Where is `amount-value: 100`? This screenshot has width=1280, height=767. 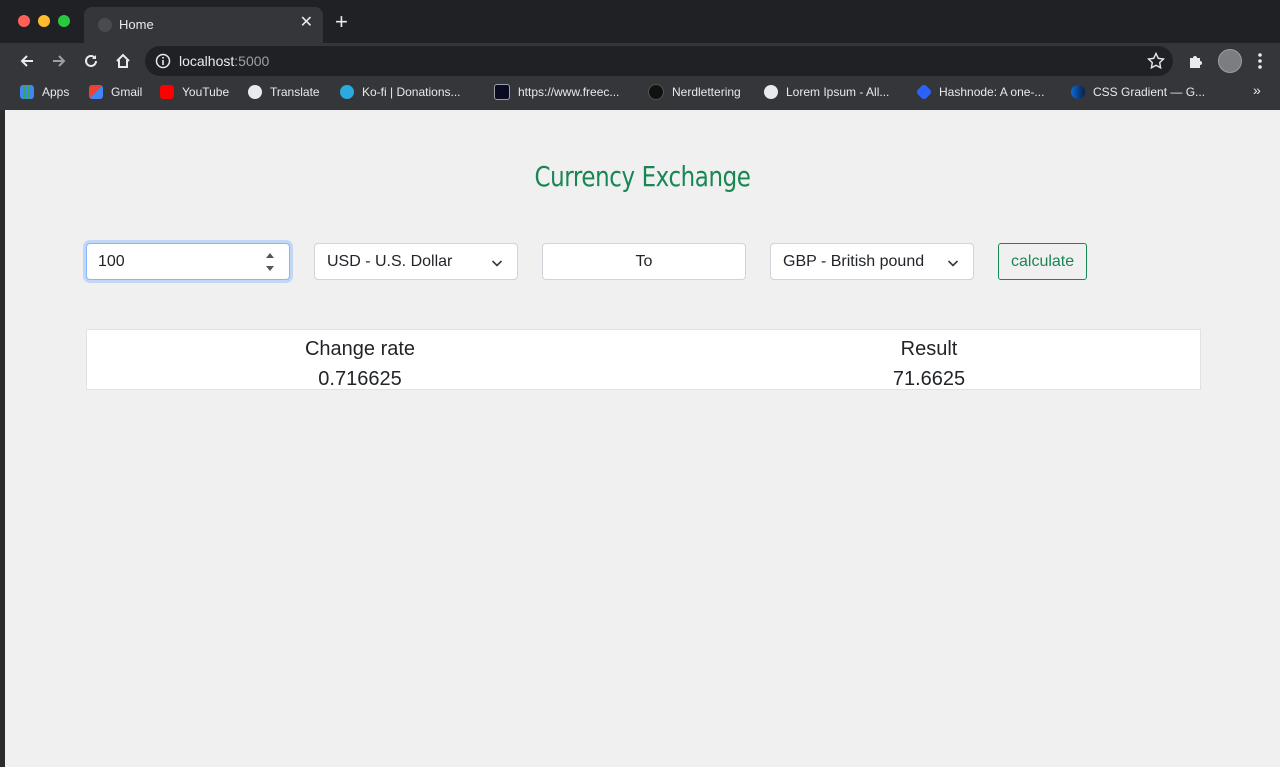 amount-value: 100 is located at coordinates (111, 261).